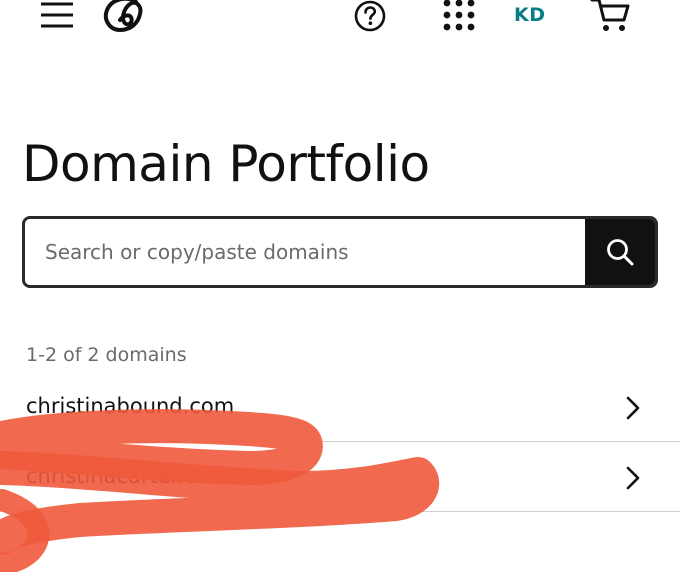 The height and width of the screenshot is (572, 680). I want to click on question-circle-icon, so click(370, 16).